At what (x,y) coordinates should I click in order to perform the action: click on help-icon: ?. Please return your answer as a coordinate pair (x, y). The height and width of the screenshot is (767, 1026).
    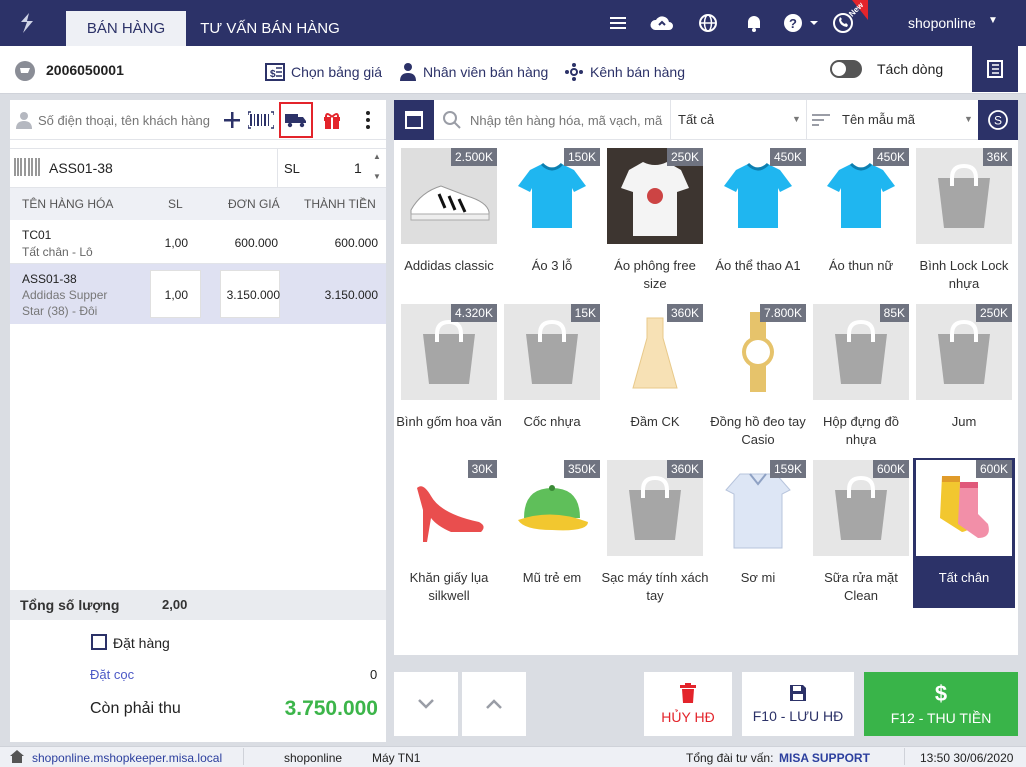
    Looking at the image, I should click on (801, 23).